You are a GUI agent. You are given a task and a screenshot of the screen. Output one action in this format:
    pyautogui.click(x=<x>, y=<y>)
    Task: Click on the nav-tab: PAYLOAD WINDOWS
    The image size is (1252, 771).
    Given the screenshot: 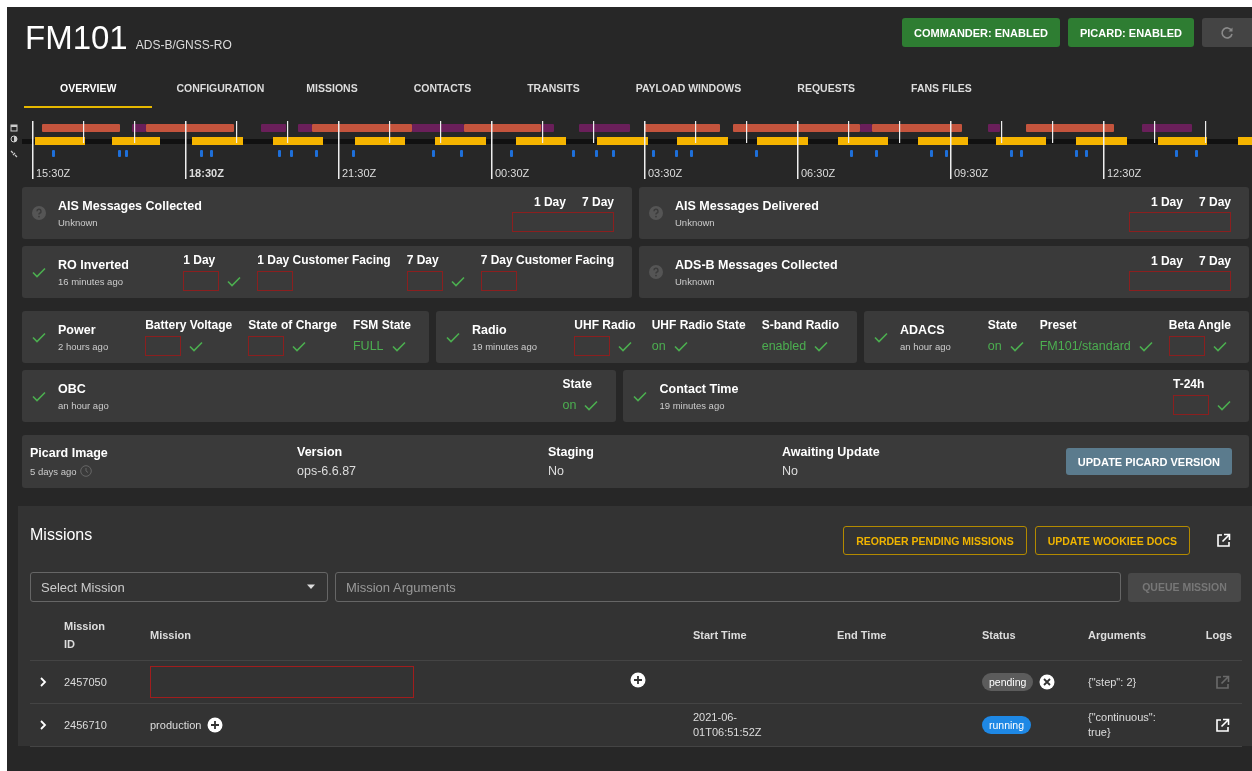 What is the action you would take?
    pyautogui.click(x=688, y=89)
    